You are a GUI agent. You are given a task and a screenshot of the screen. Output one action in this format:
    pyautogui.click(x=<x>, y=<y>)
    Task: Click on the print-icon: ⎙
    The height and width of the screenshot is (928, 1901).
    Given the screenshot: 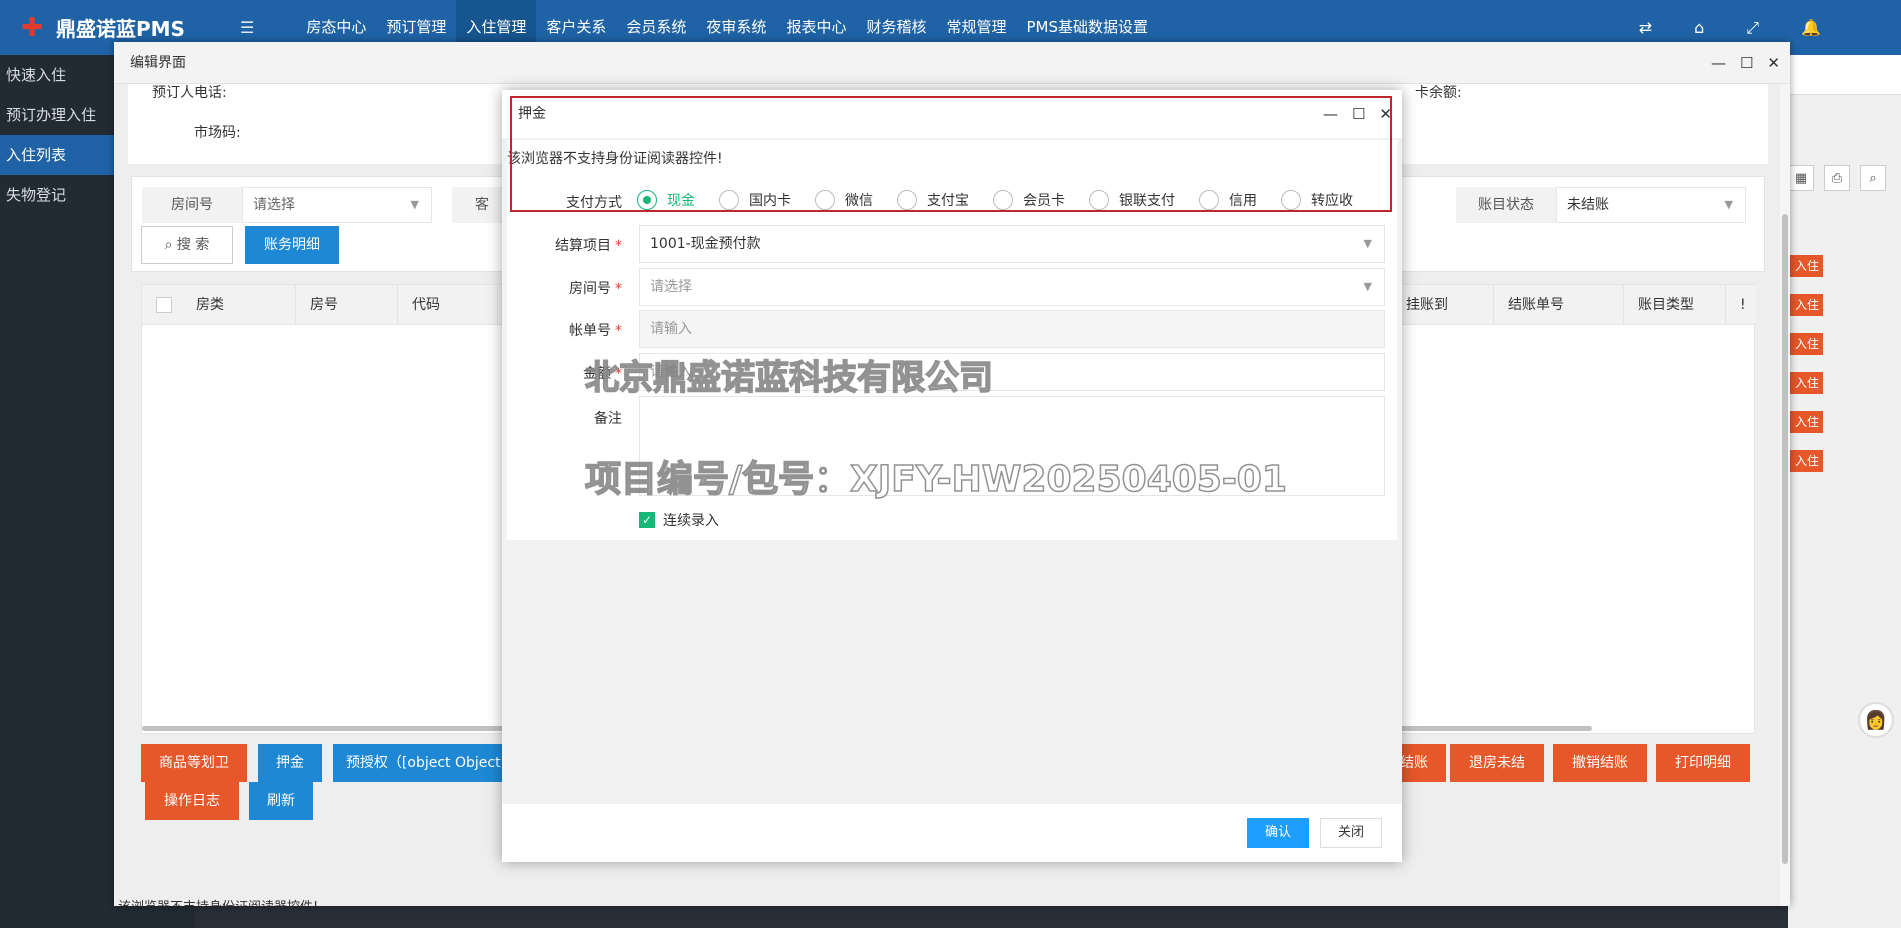 What is the action you would take?
    pyautogui.click(x=1837, y=178)
    